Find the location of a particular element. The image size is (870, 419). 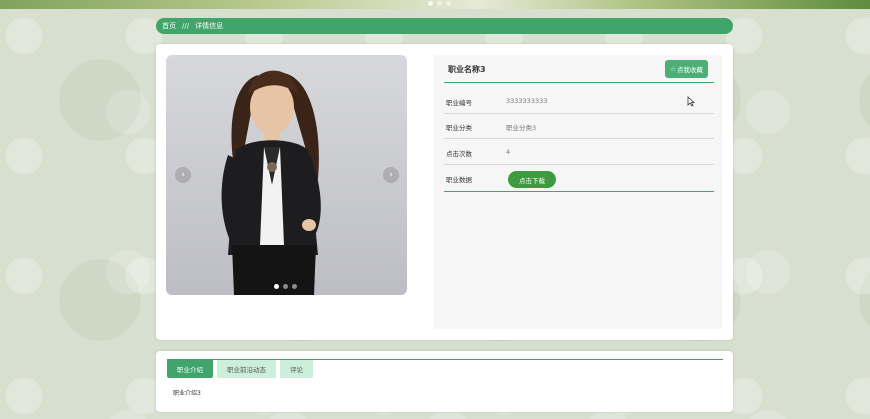

tab-bar: 职业介绍 职业前沿动态 评论 is located at coordinates (445, 369).